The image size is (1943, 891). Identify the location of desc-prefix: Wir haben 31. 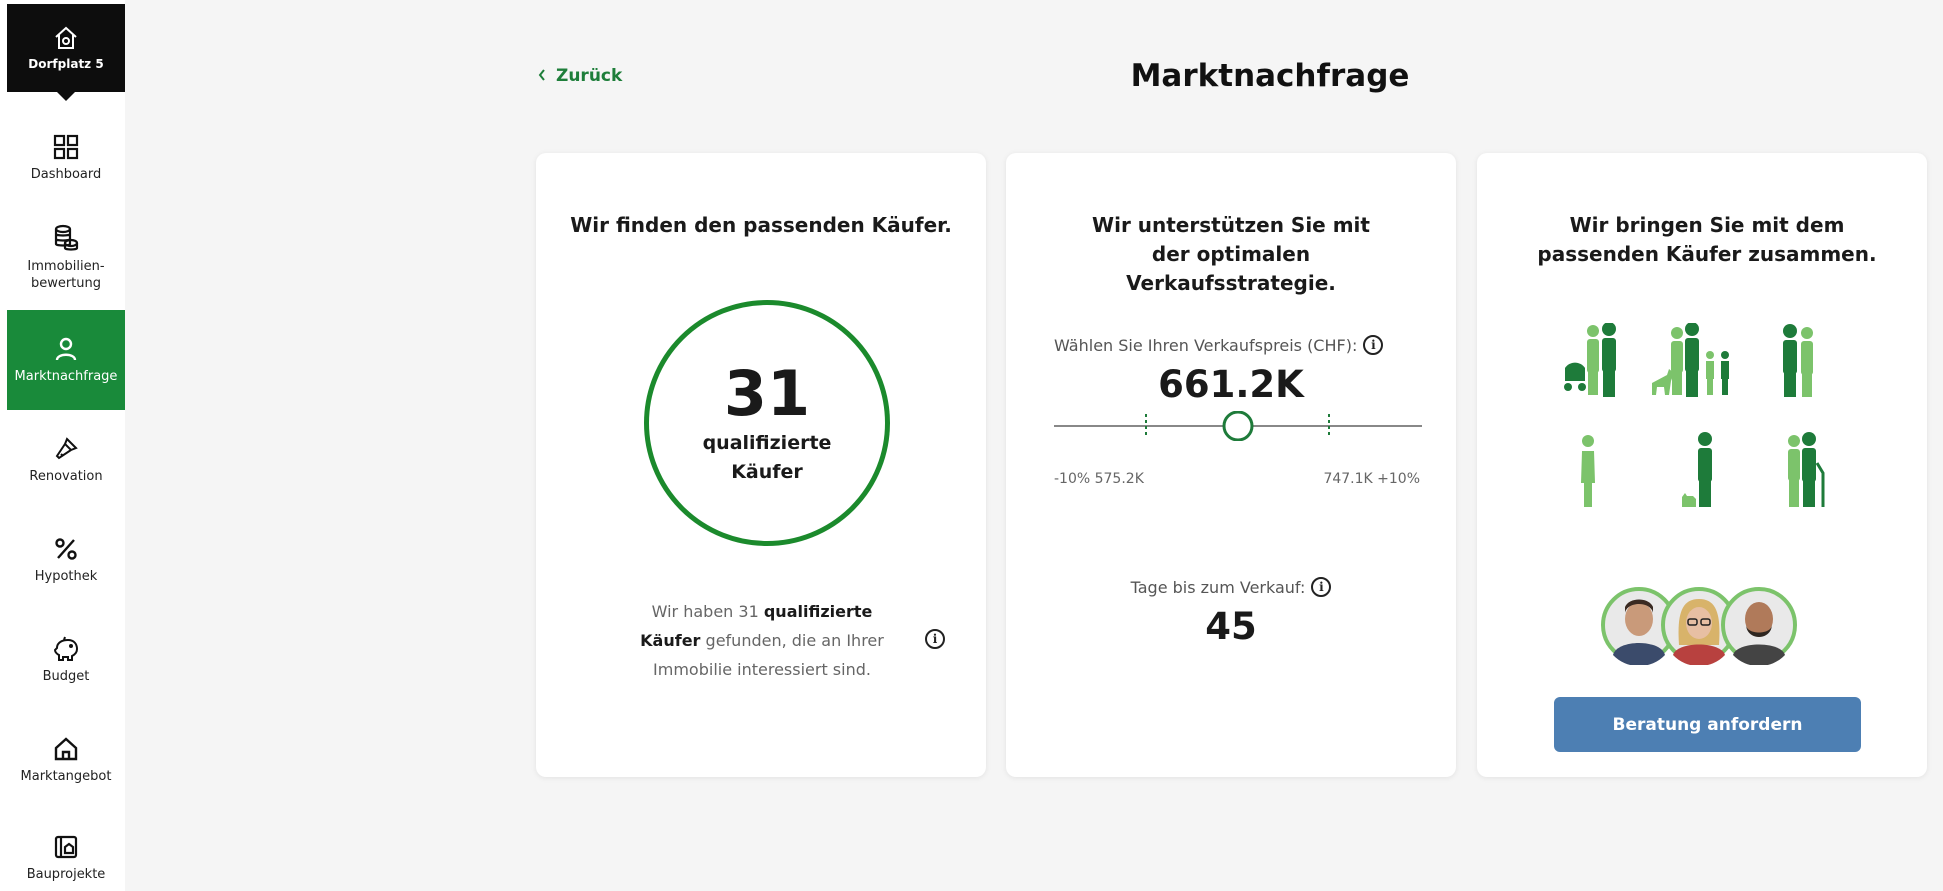
(707, 611).